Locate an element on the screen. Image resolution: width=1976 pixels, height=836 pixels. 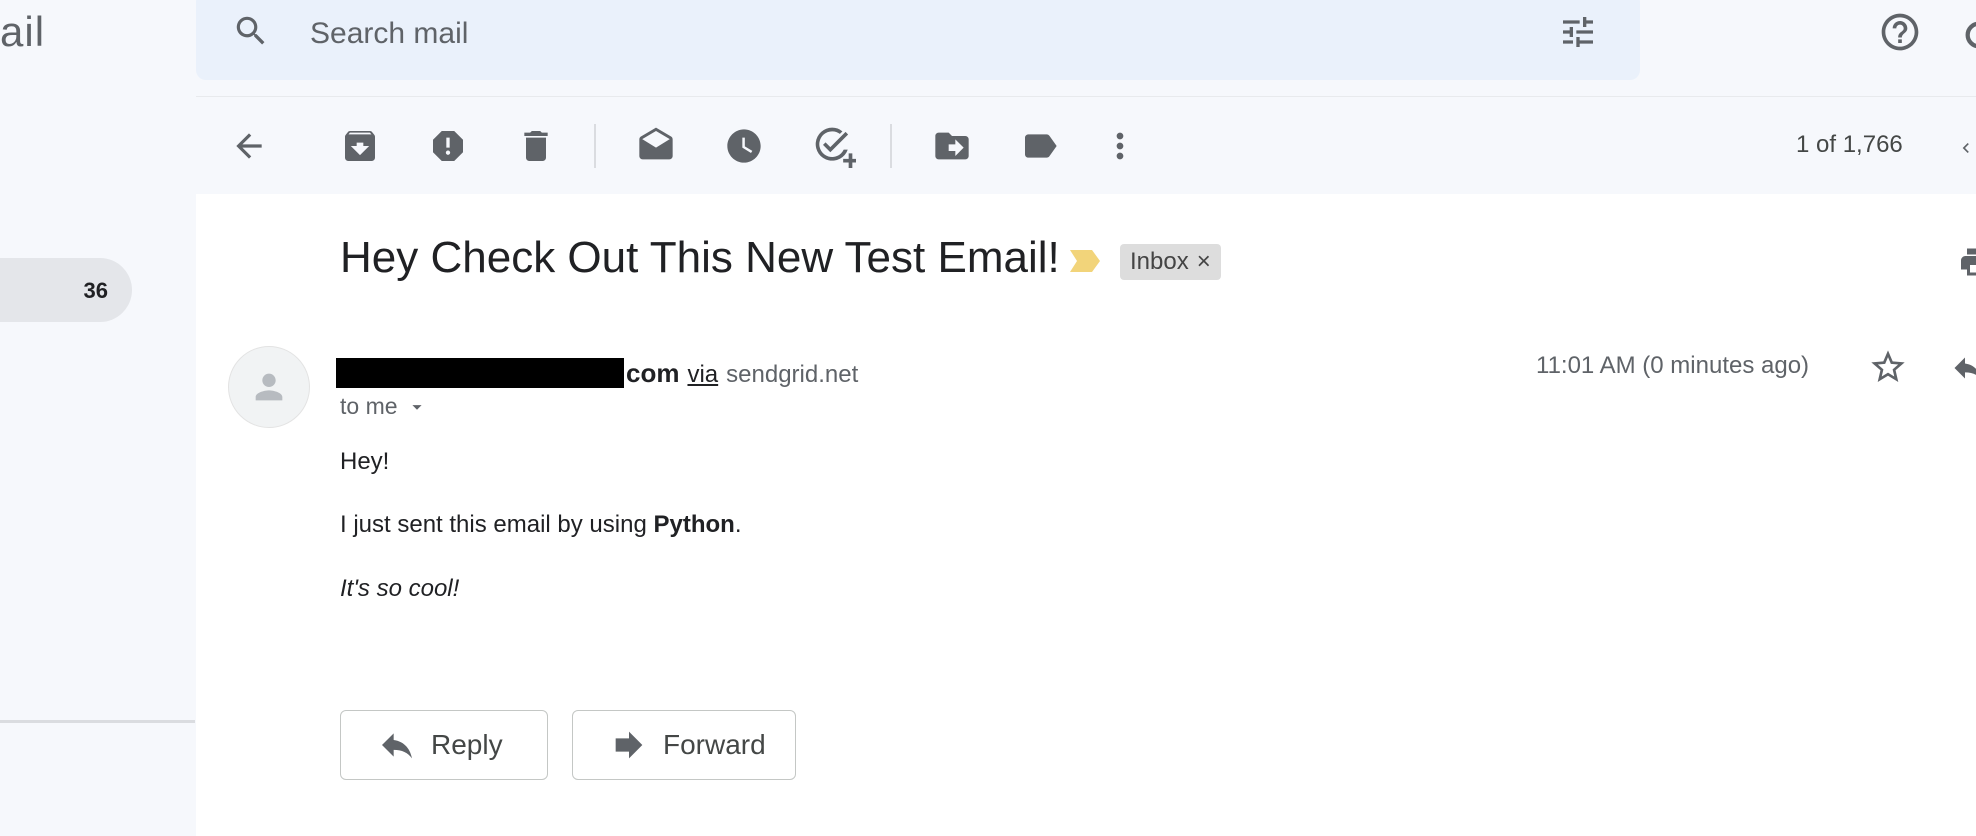
more-icon is located at coordinates (1120, 146).